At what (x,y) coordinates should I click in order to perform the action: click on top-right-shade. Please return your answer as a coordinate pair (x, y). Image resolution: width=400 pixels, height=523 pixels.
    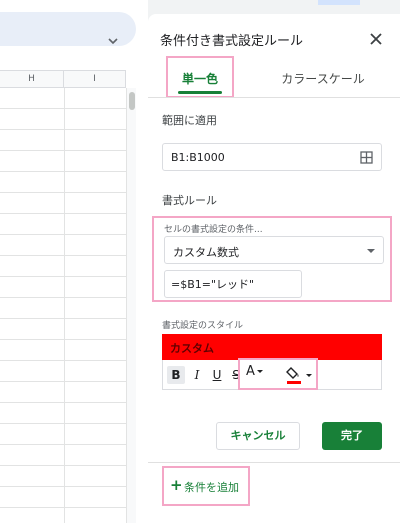
    Looking at the image, I should click on (339, 2).